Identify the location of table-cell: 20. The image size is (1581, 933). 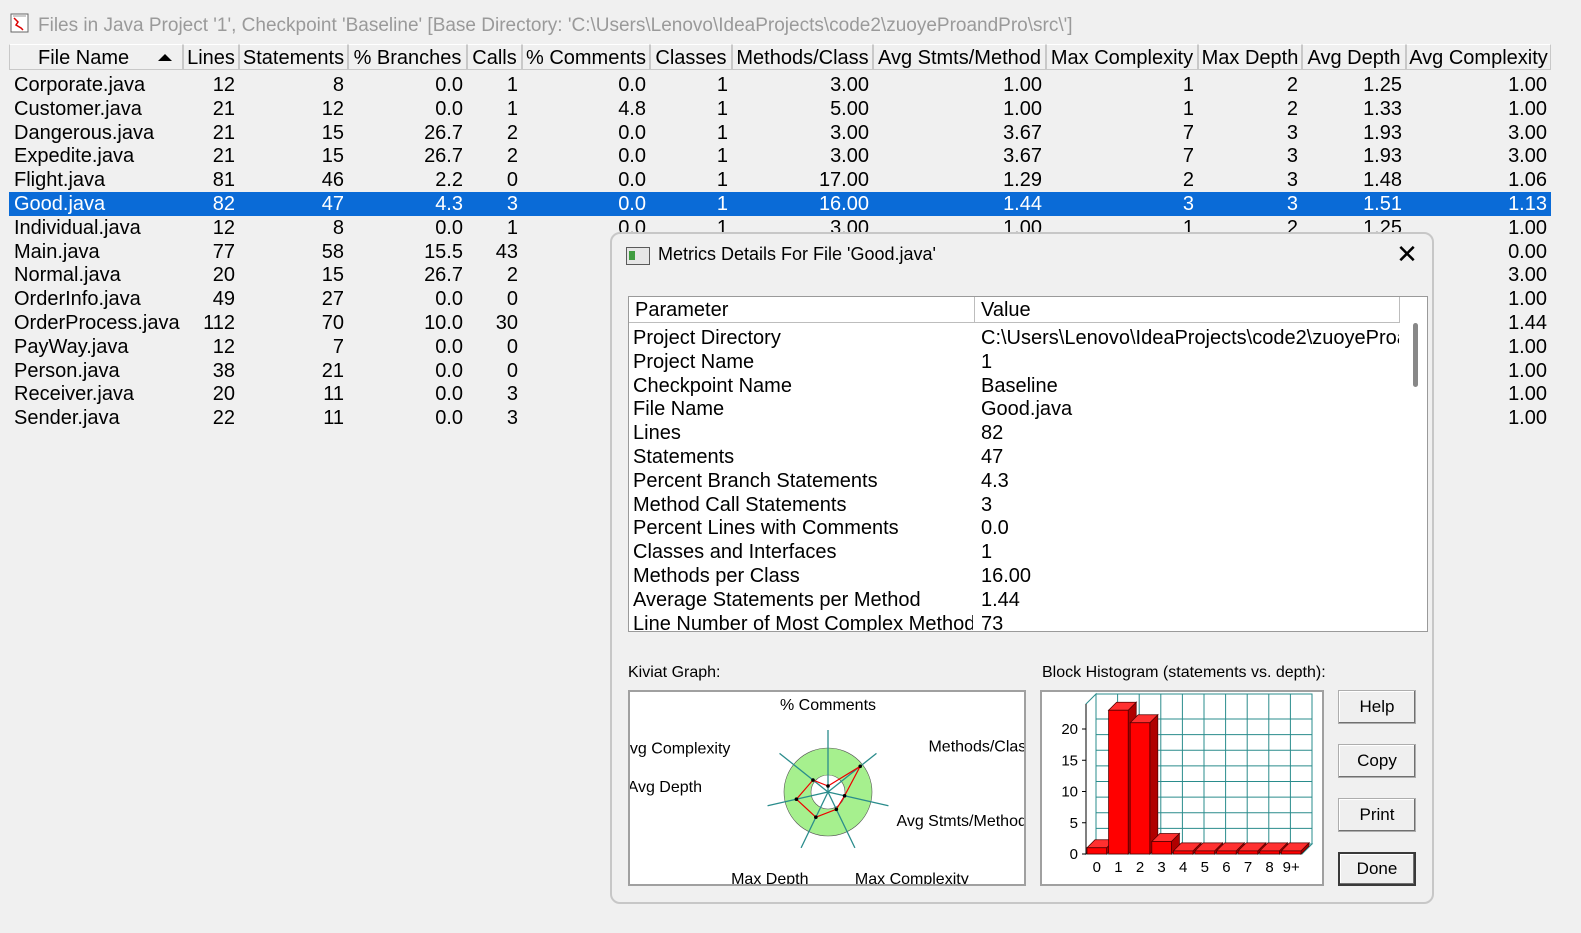
(223, 275).